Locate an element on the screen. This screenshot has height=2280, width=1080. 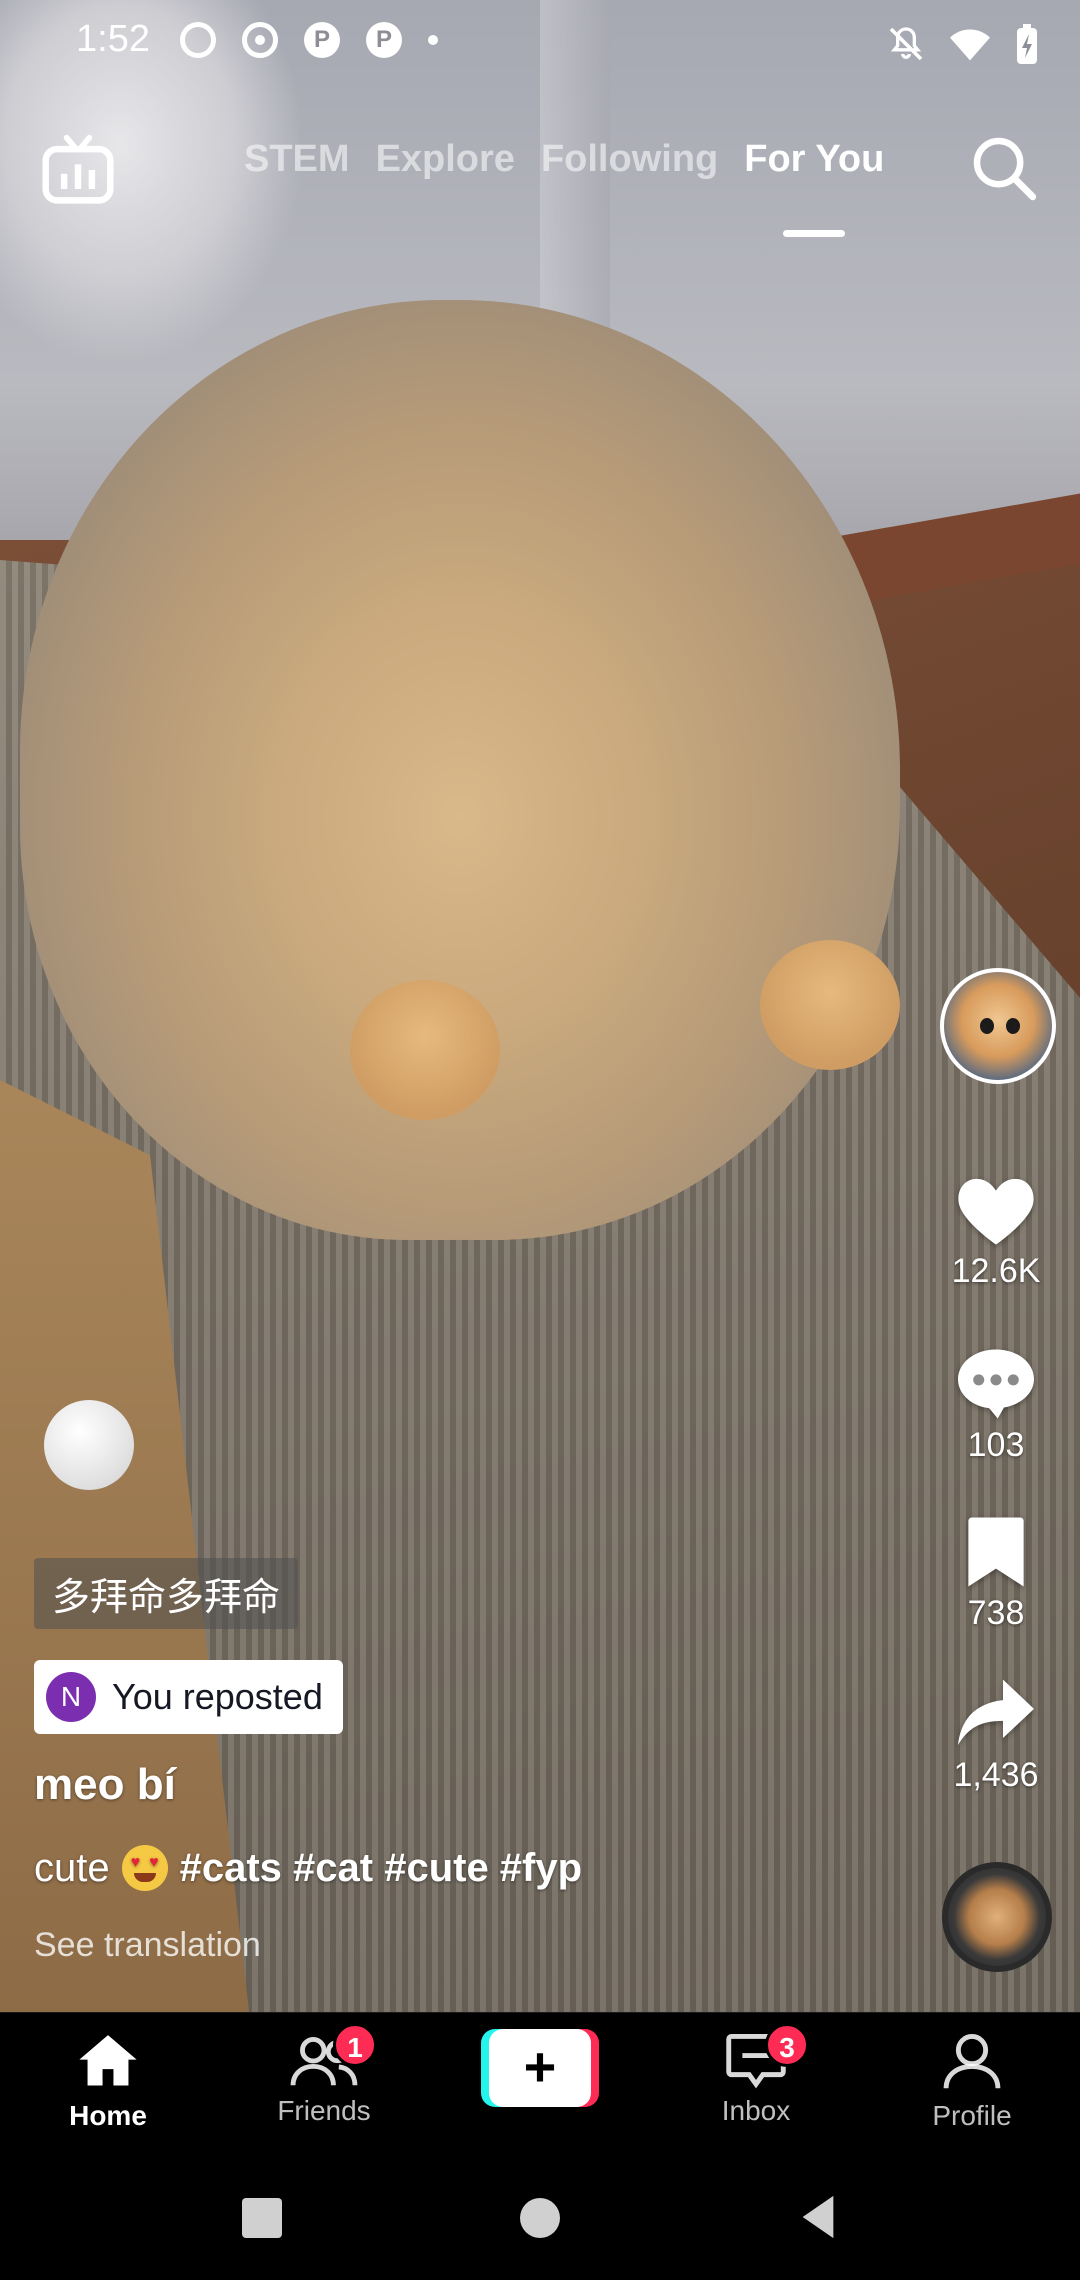
save-count: 738 is located at coordinates (996, 1613).